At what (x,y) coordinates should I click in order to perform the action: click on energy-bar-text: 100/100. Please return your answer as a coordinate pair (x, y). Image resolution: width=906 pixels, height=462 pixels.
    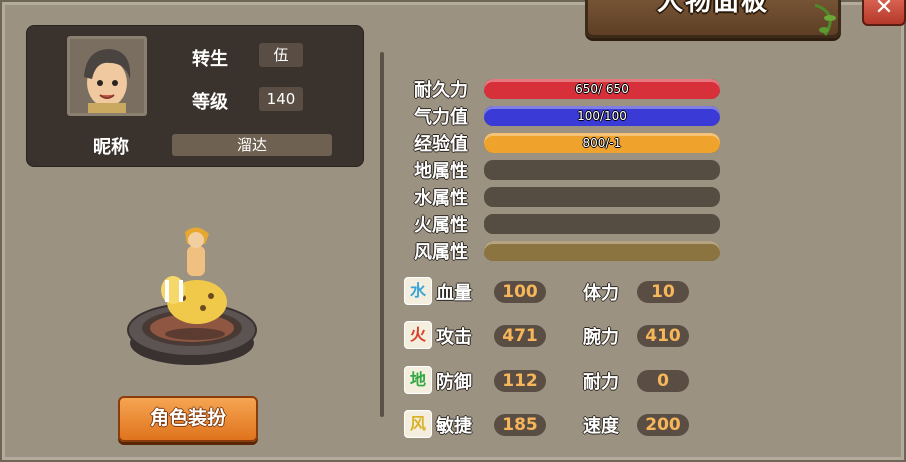
    Looking at the image, I should click on (602, 116).